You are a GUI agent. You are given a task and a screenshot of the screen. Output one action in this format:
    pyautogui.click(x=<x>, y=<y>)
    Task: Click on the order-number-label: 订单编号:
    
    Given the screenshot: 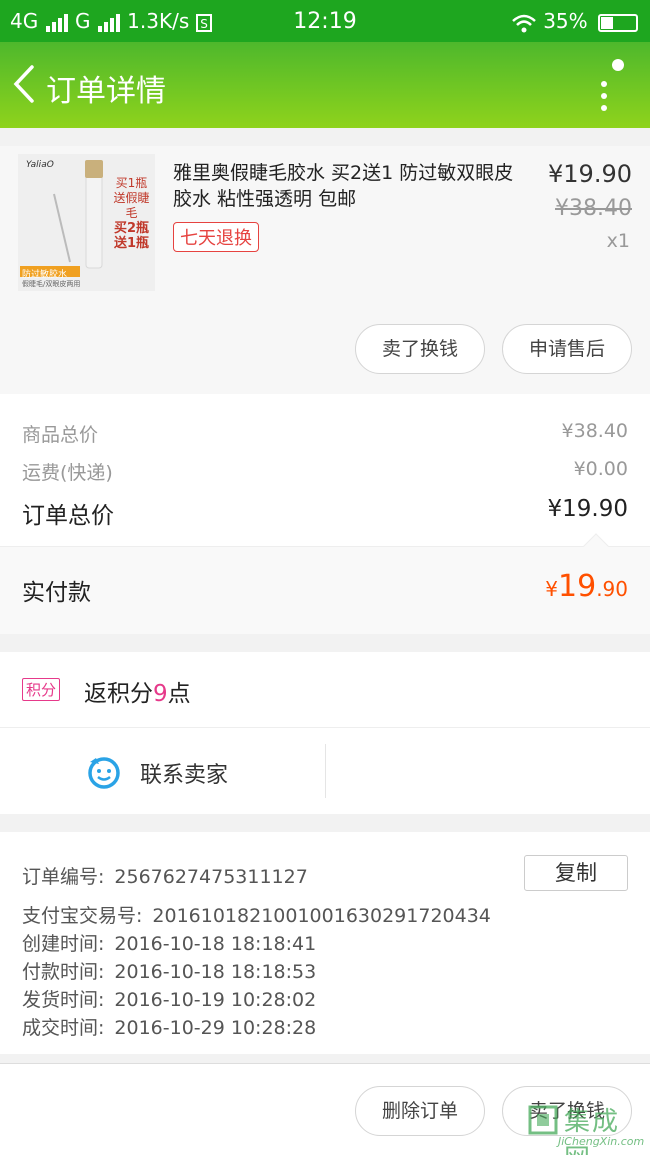 What is the action you would take?
    pyautogui.click(x=63, y=877)
    